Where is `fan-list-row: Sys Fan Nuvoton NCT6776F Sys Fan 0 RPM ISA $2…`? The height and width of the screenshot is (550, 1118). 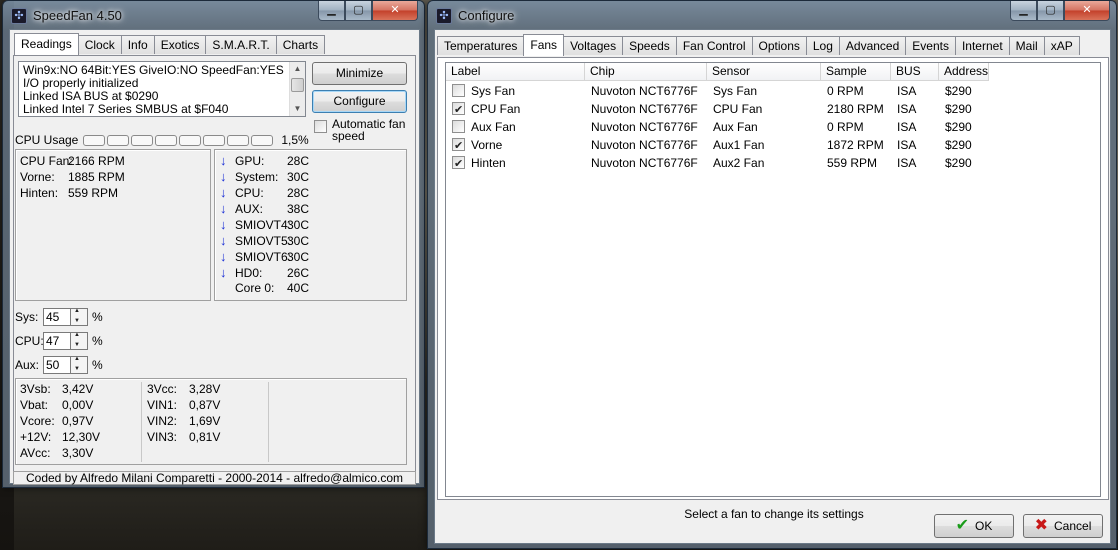
fan-list-row: Sys Fan Nuvoton NCT6776F Sys Fan 0 RPM ISA $2… is located at coordinates (717, 91).